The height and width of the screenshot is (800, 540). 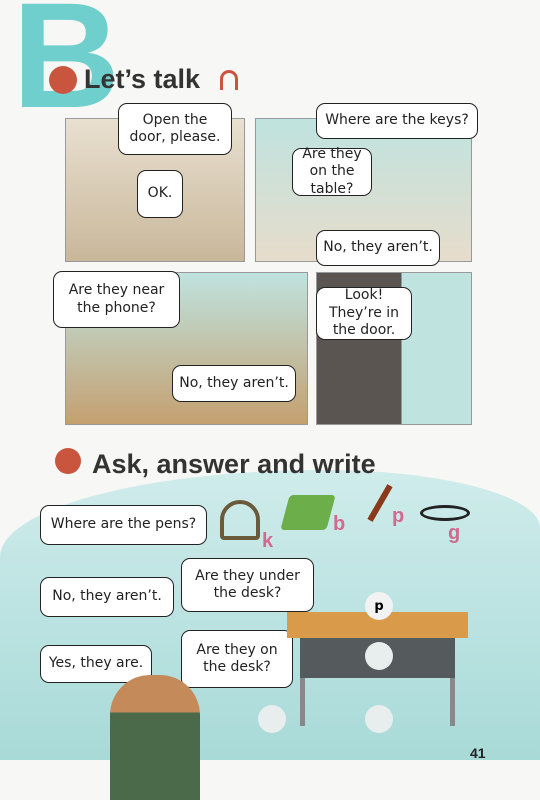 I want to click on glasses-icon, so click(x=445, y=513).